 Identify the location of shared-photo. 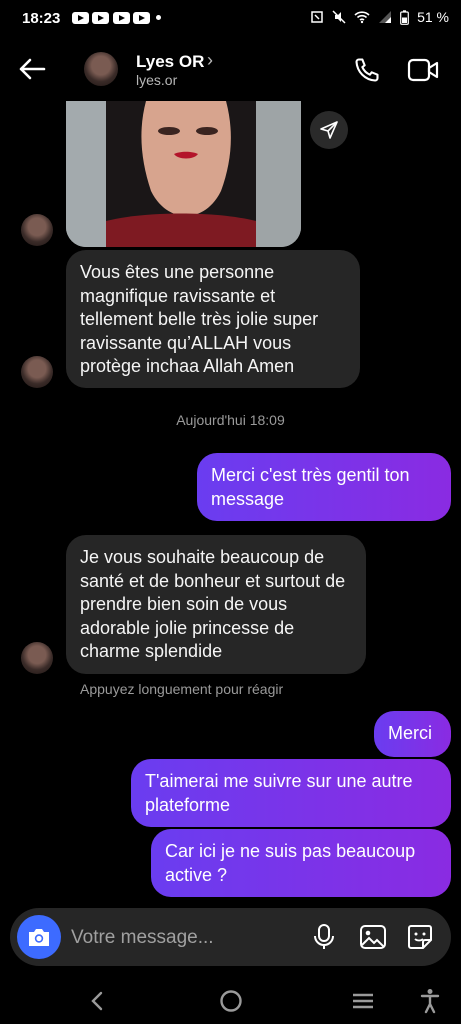
(183, 174).